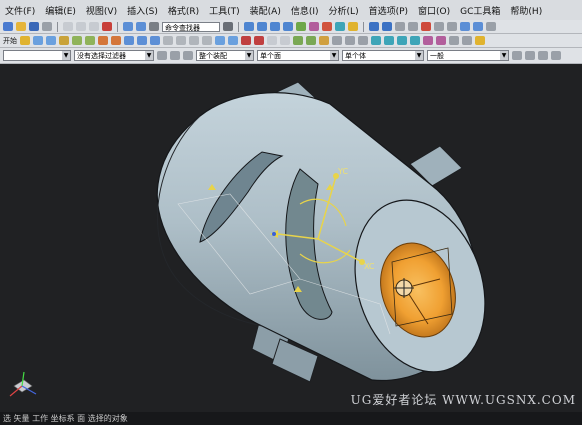 This screenshot has height=425, width=582. Describe the element at coordinates (220, 40) in the screenshot. I see `pattern-icon` at that location.